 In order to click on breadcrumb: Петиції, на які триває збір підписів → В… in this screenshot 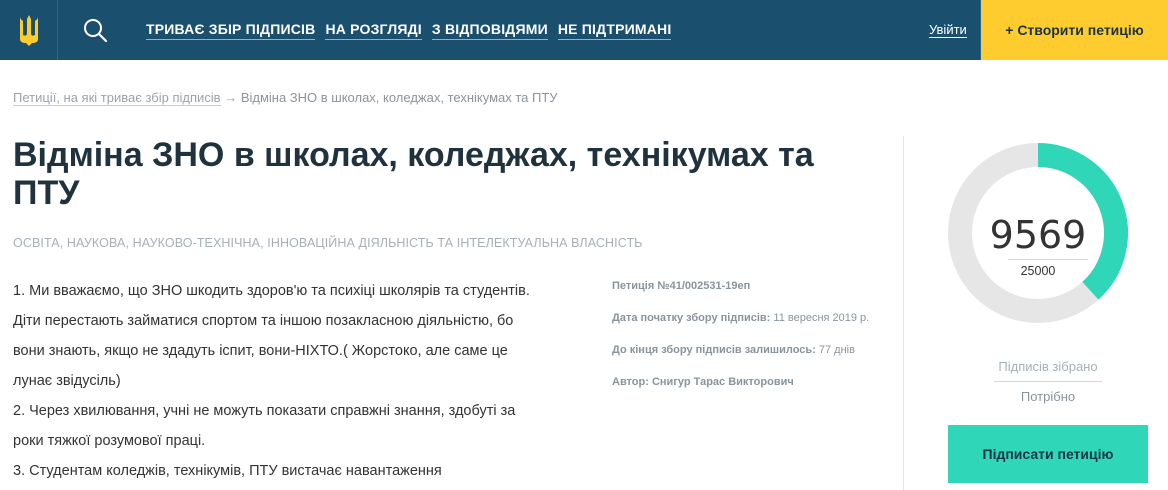, I will do `click(285, 98)`.